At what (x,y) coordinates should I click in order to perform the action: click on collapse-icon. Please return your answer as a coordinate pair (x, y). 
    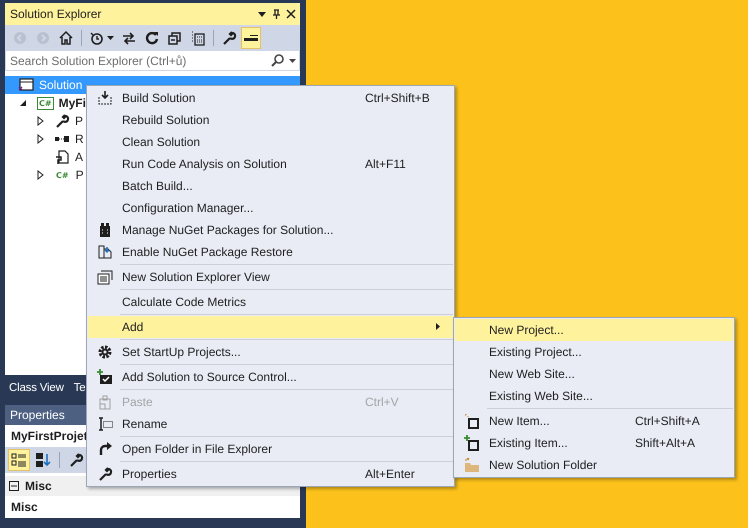
    Looking at the image, I should click on (175, 38).